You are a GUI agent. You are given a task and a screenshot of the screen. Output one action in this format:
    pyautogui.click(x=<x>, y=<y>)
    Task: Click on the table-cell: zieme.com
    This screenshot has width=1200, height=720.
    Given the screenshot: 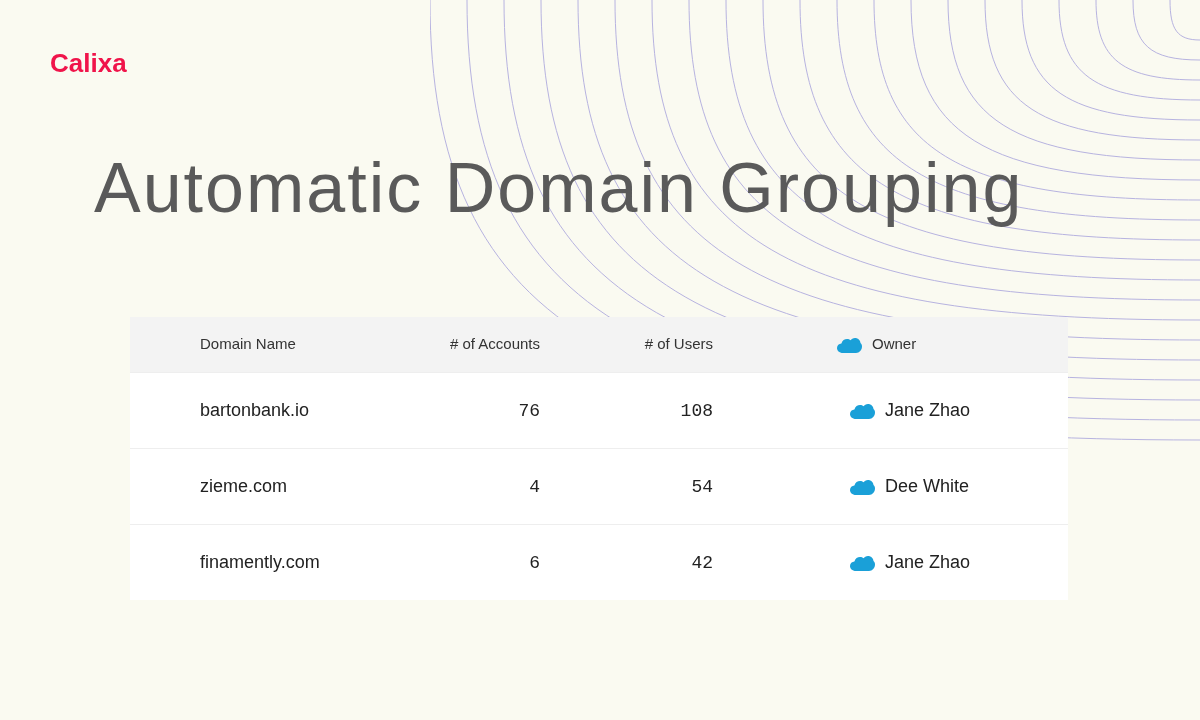 What is the action you would take?
    pyautogui.click(x=244, y=486)
    